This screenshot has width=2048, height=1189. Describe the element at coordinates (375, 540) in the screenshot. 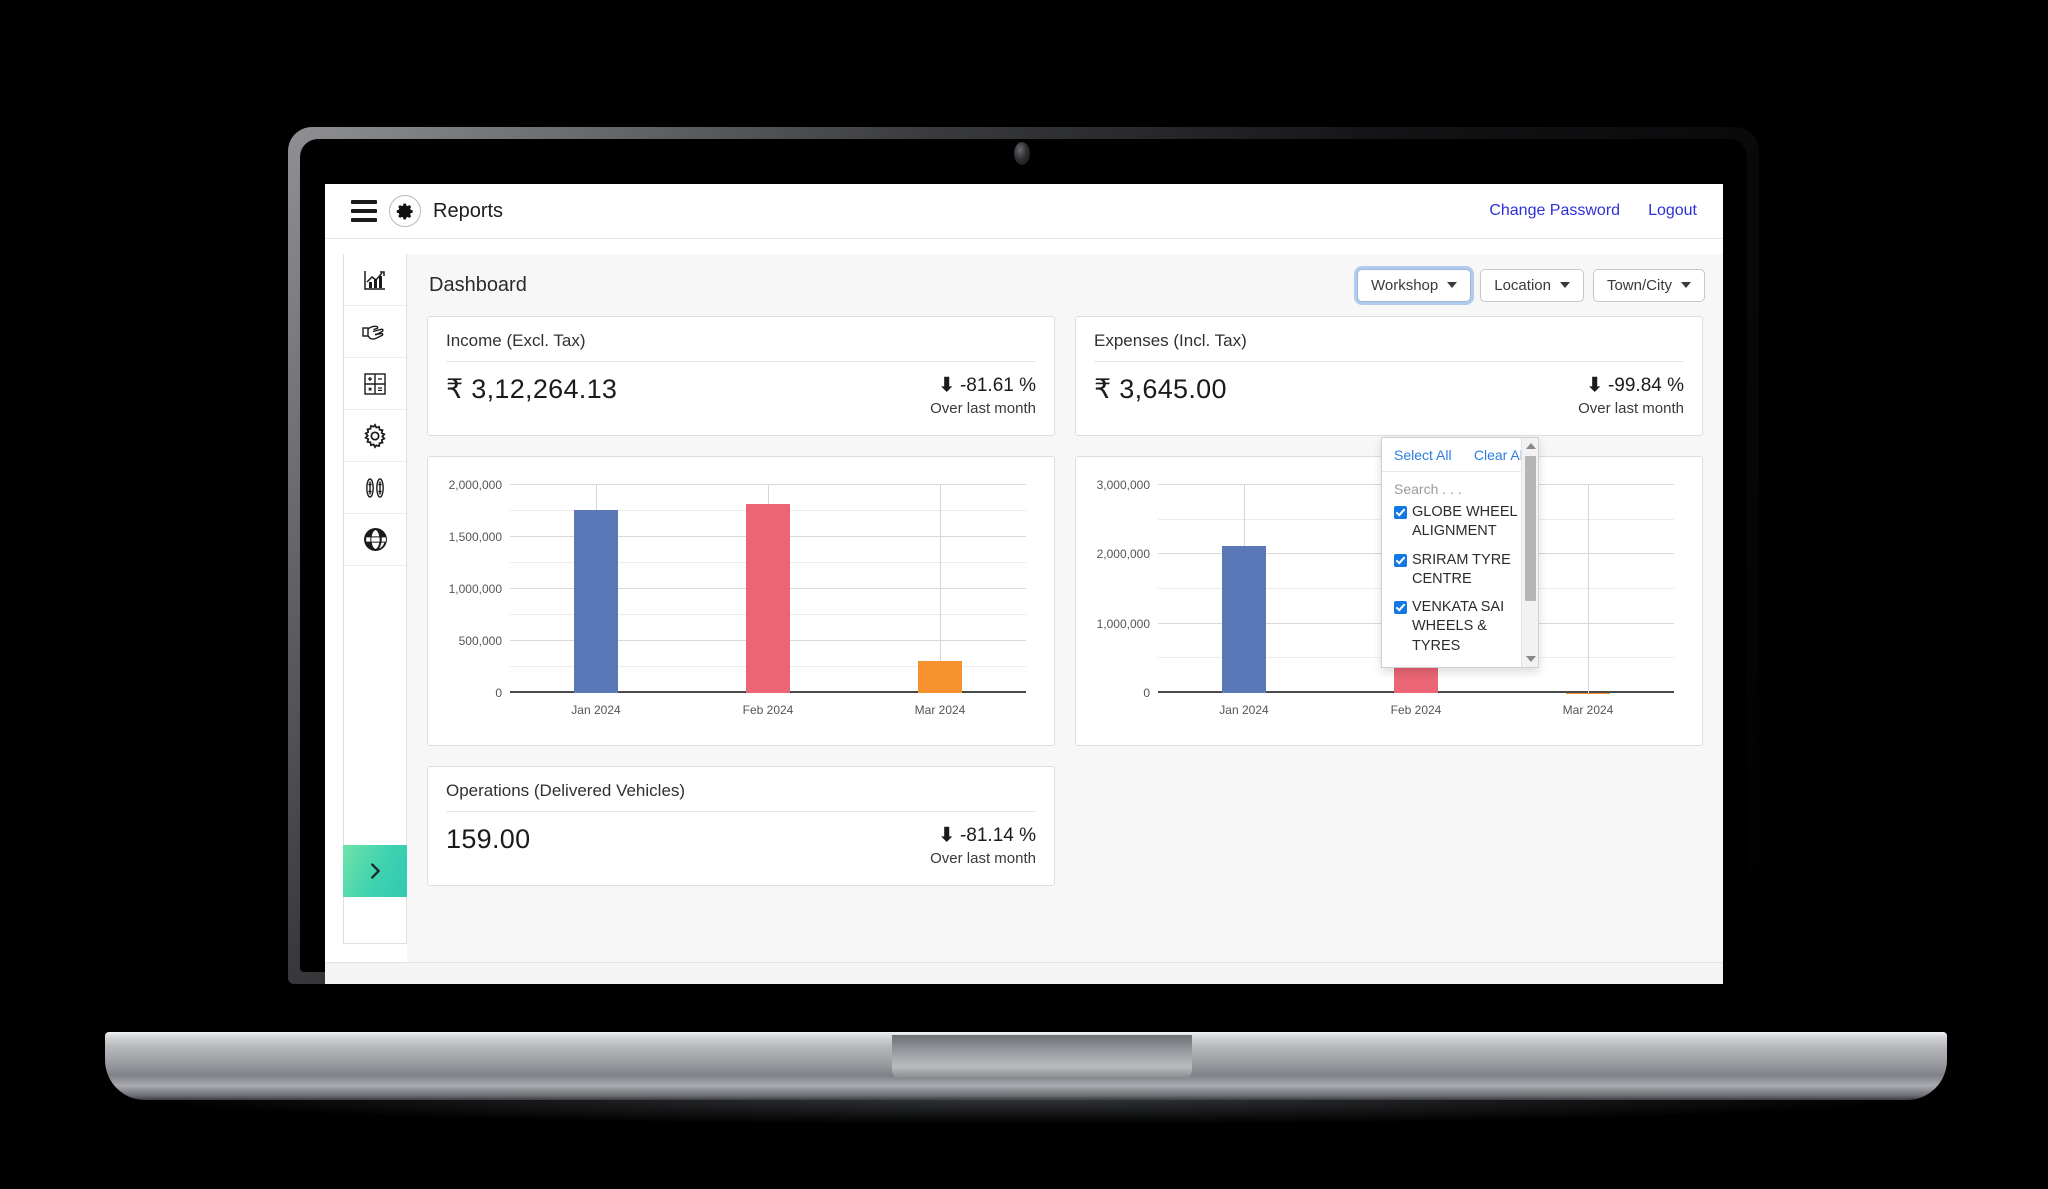

I see `sidebar-item-web` at that location.